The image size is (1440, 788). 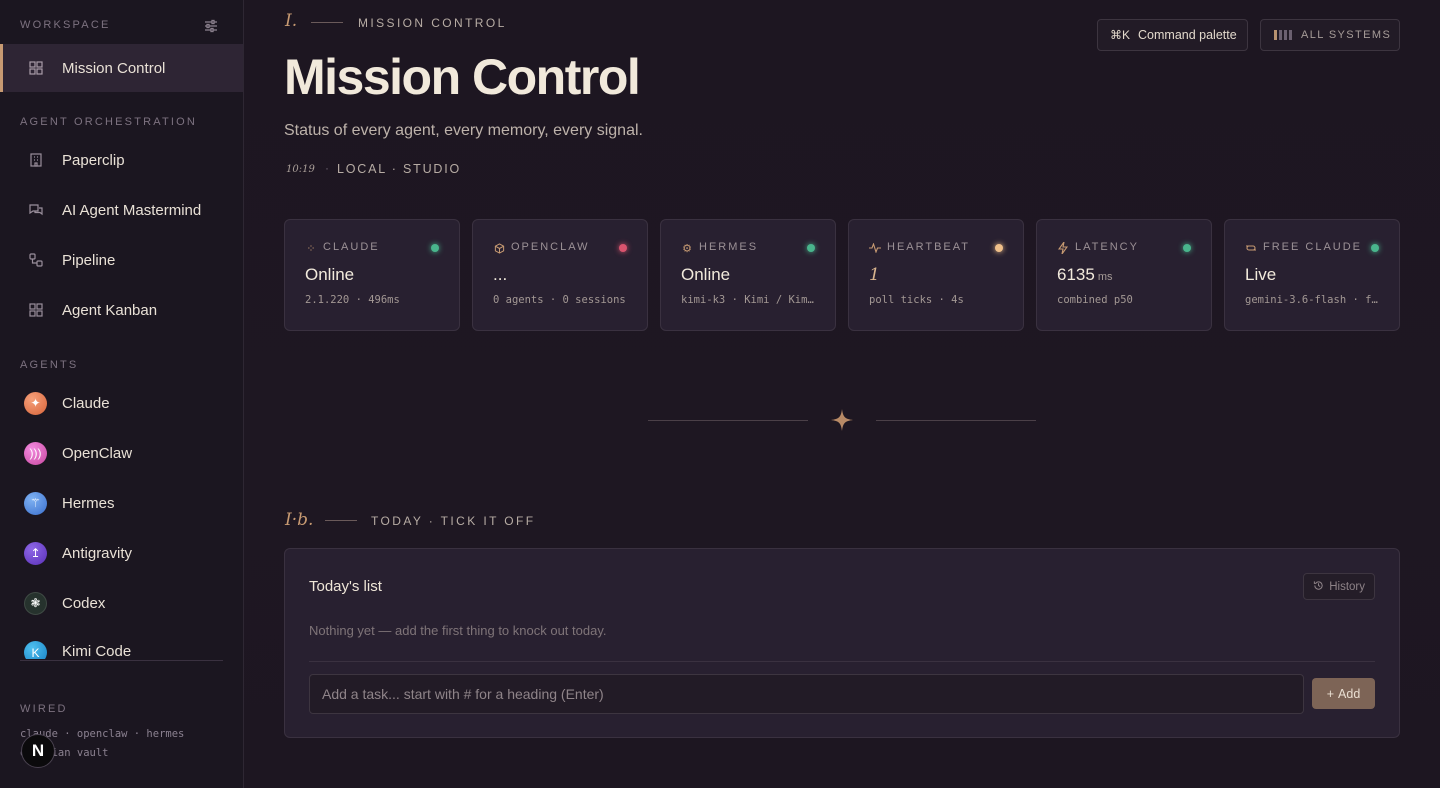 What do you see at coordinates (842, 420) in the screenshot?
I see `four-point-star-icon` at bounding box center [842, 420].